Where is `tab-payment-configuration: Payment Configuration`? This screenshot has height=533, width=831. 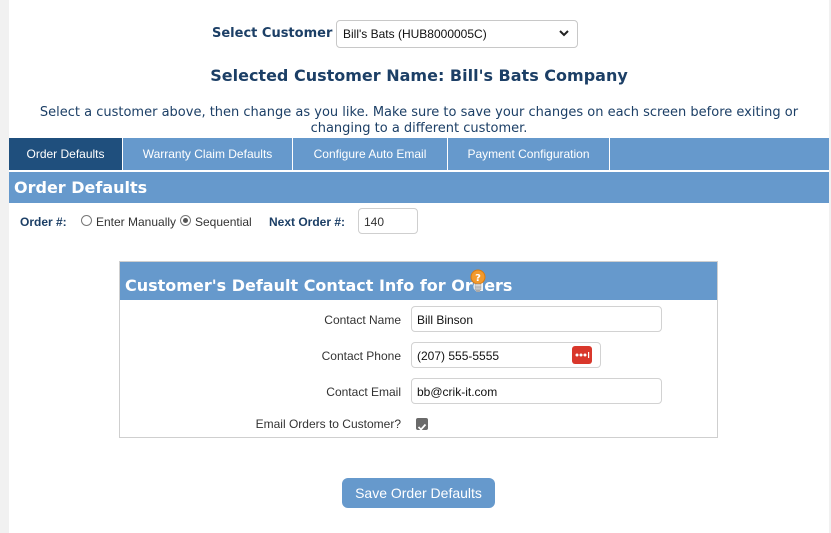
tab-payment-configuration: Payment Configuration is located at coordinates (529, 154).